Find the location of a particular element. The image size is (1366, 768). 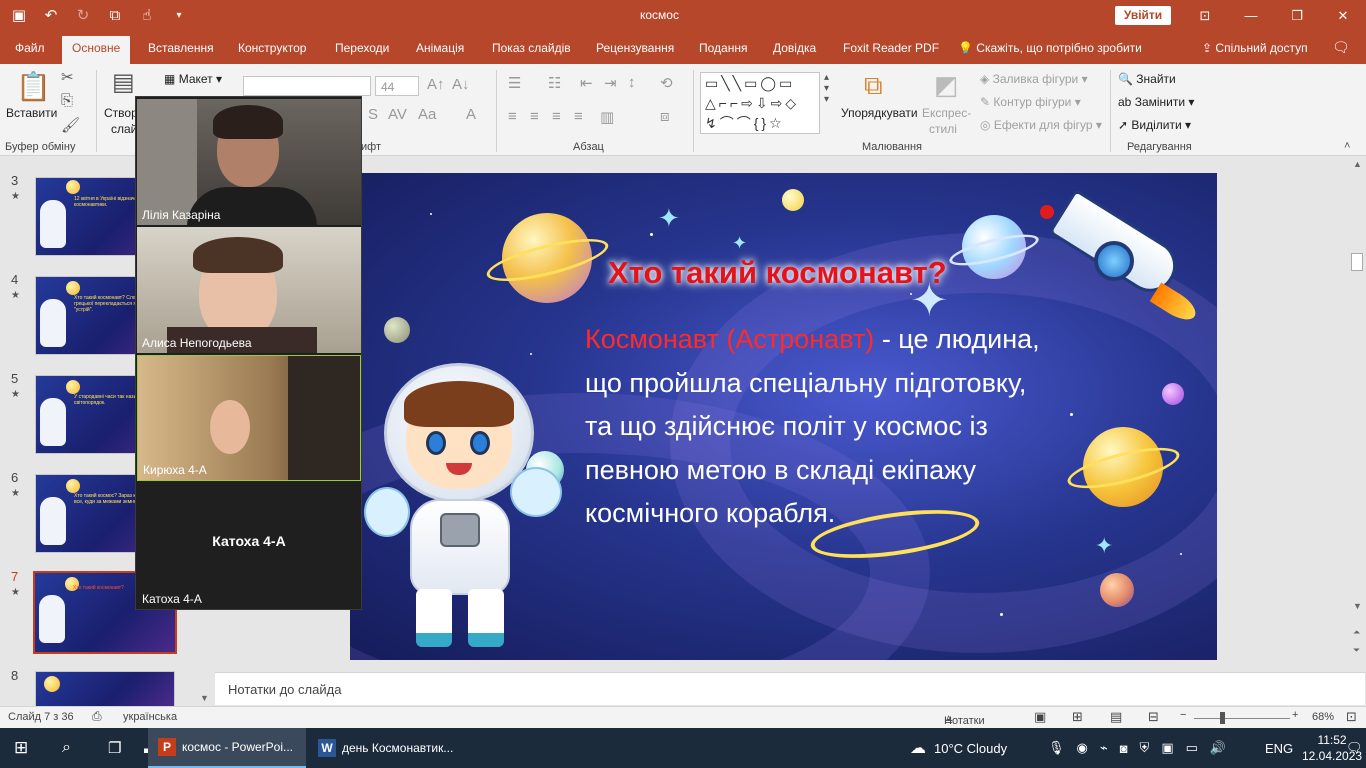

text-direction-icon: ⟲ is located at coordinates (666, 83).